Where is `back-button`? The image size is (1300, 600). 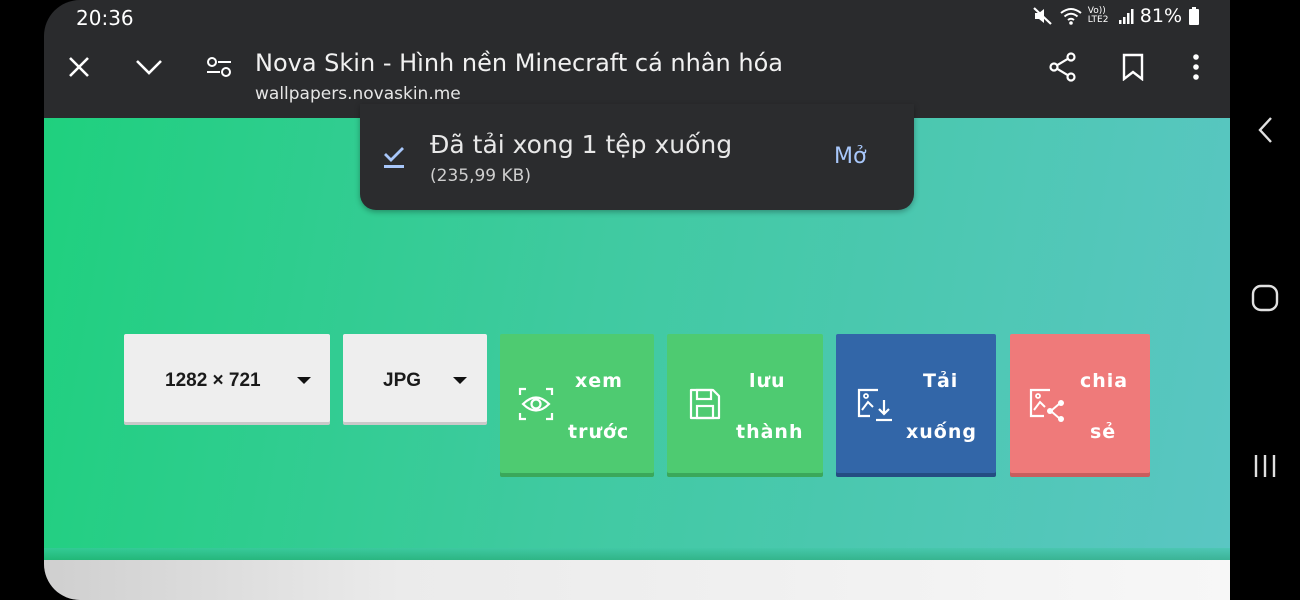
back-button is located at coordinates (1265, 132).